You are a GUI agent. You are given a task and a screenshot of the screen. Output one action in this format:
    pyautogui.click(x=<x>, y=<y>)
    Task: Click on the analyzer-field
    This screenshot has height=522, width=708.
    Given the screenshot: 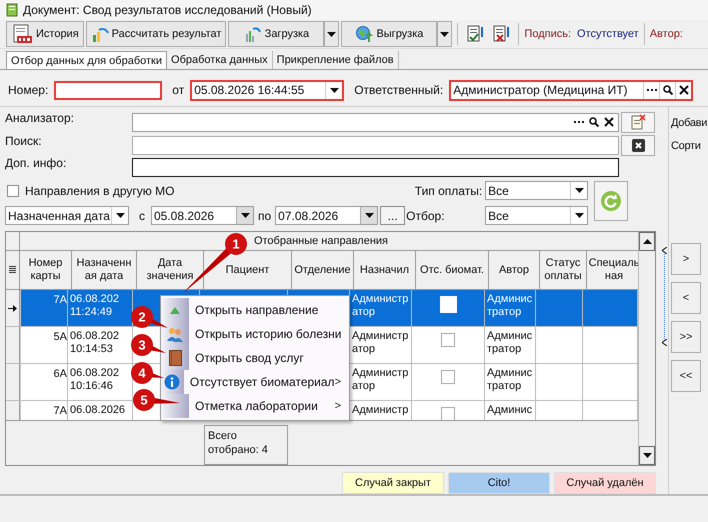 What is the action you would take?
    pyautogui.click(x=375, y=122)
    